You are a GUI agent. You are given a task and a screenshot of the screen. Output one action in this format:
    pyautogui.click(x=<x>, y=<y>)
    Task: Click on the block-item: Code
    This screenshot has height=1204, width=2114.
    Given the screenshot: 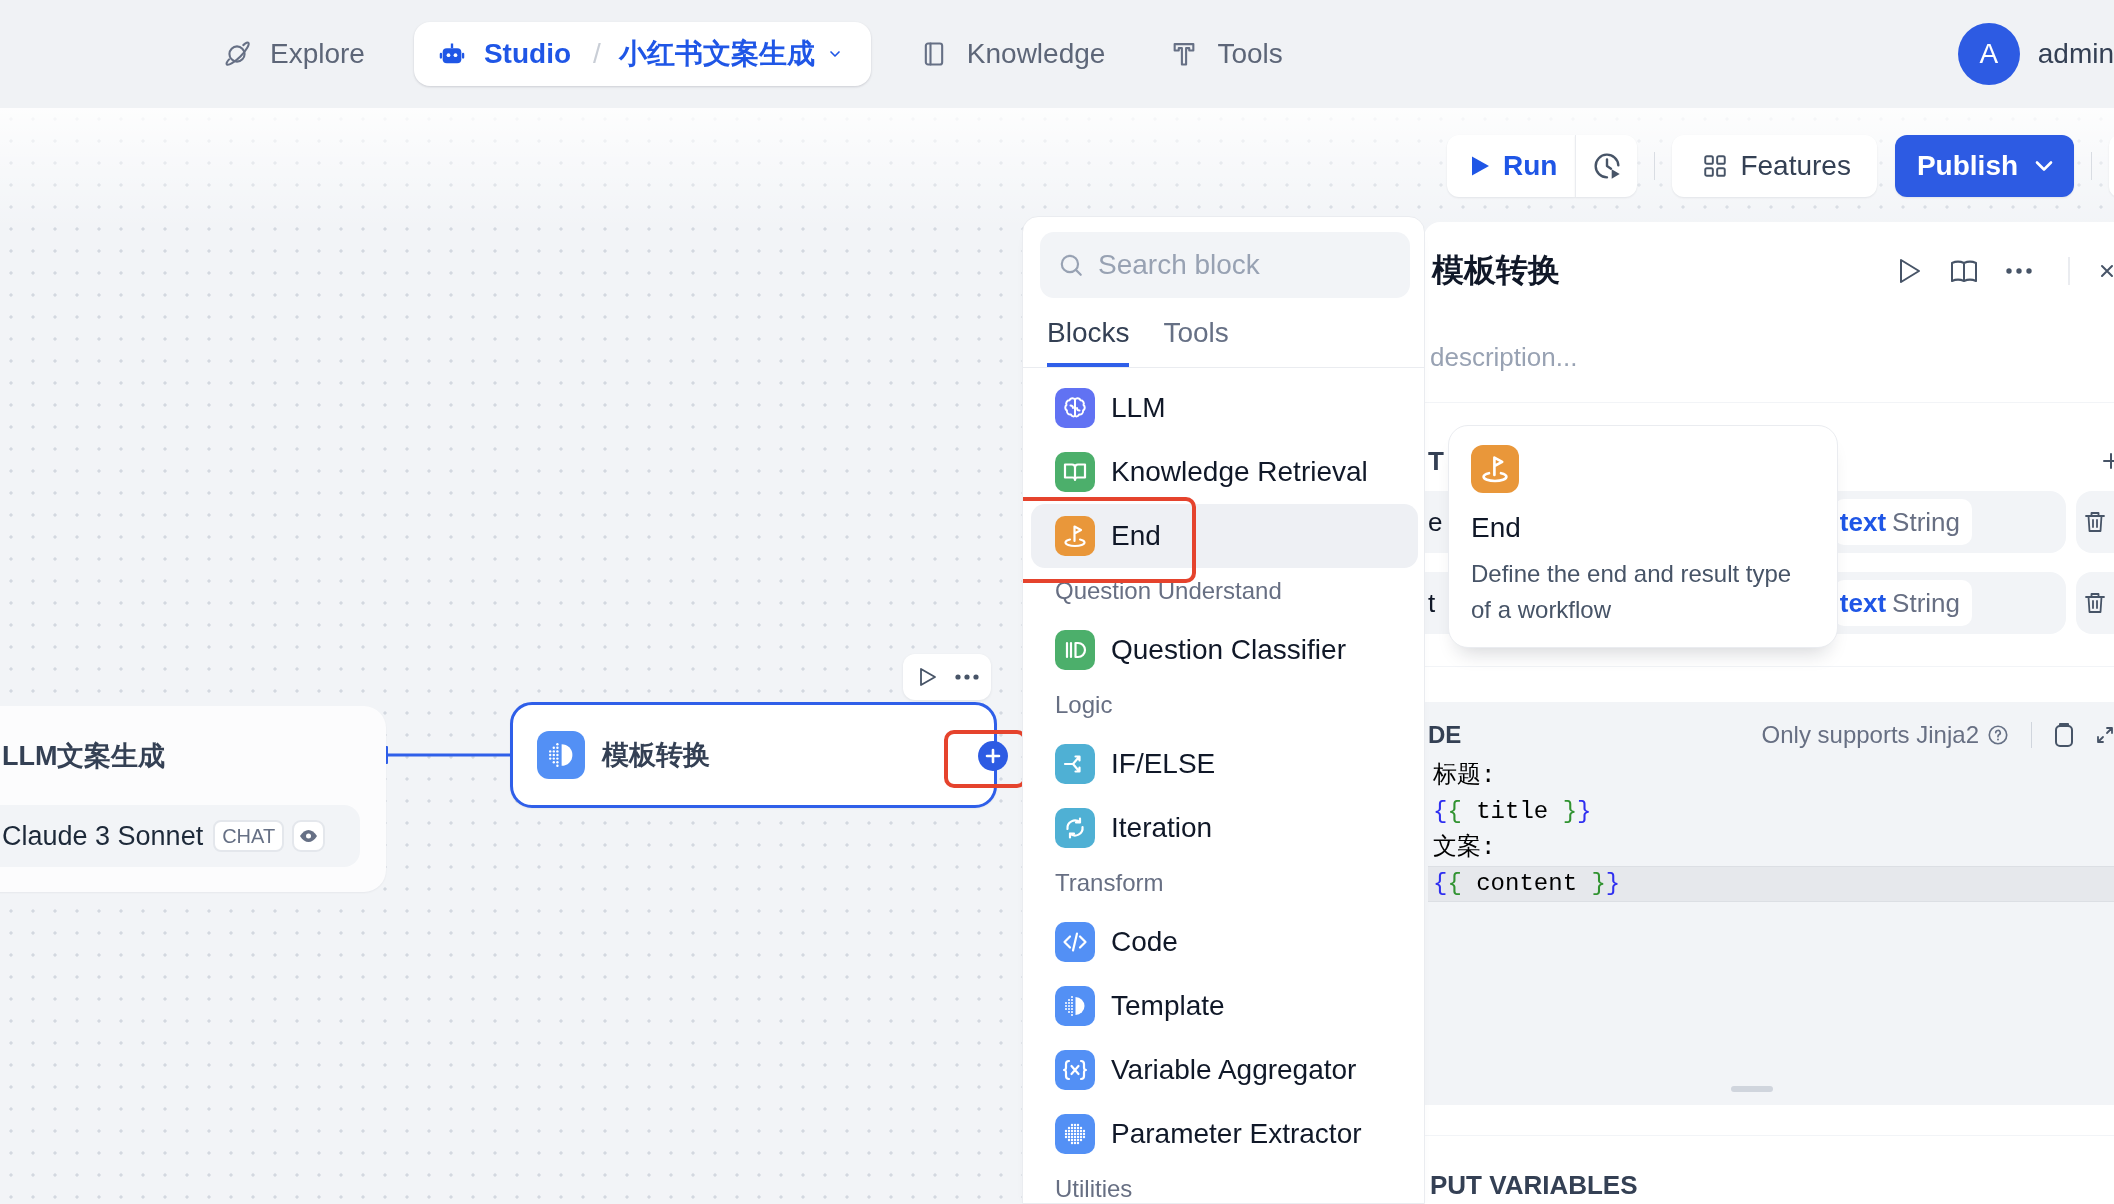 What is the action you would take?
    pyautogui.click(x=1224, y=942)
    